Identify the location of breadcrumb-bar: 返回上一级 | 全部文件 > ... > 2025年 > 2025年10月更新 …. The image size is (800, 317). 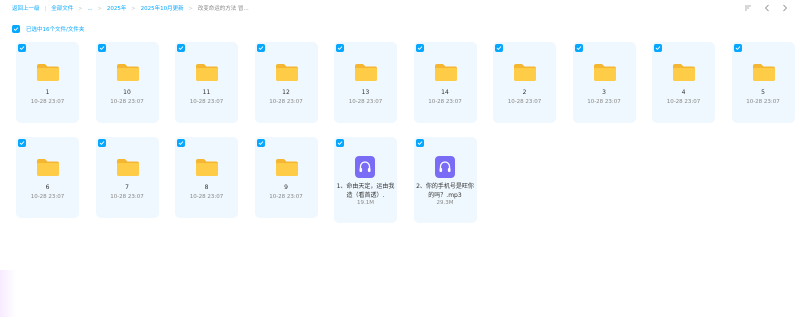
(400, 11).